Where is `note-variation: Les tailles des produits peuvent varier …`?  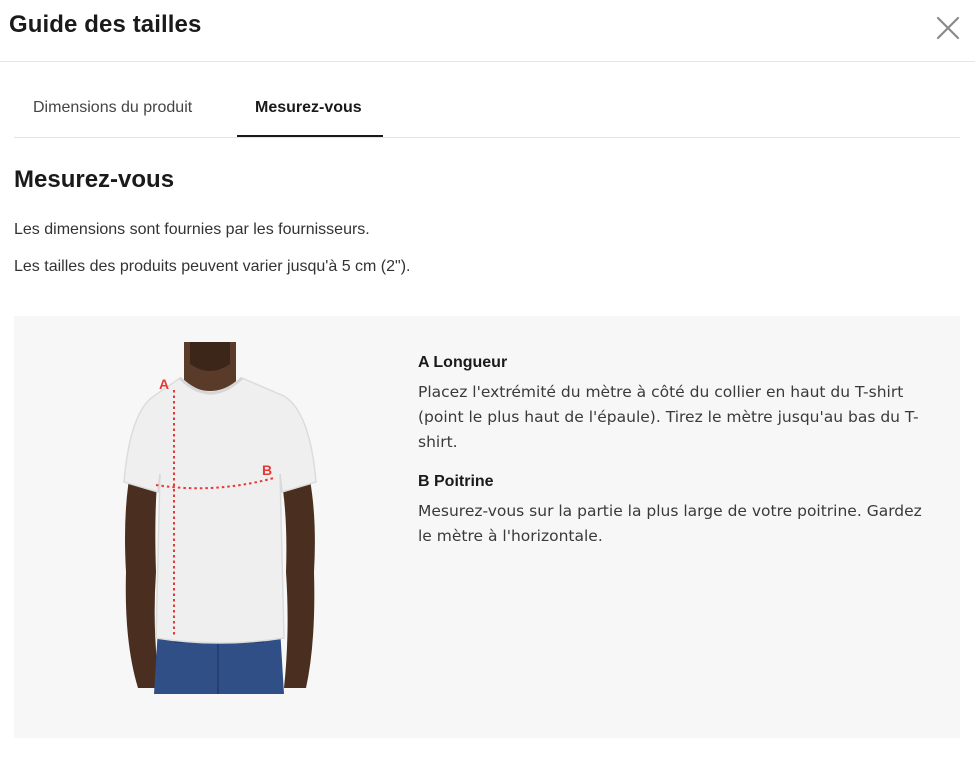
note-variation: Les tailles des produits peuvent varier … is located at coordinates (212, 266).